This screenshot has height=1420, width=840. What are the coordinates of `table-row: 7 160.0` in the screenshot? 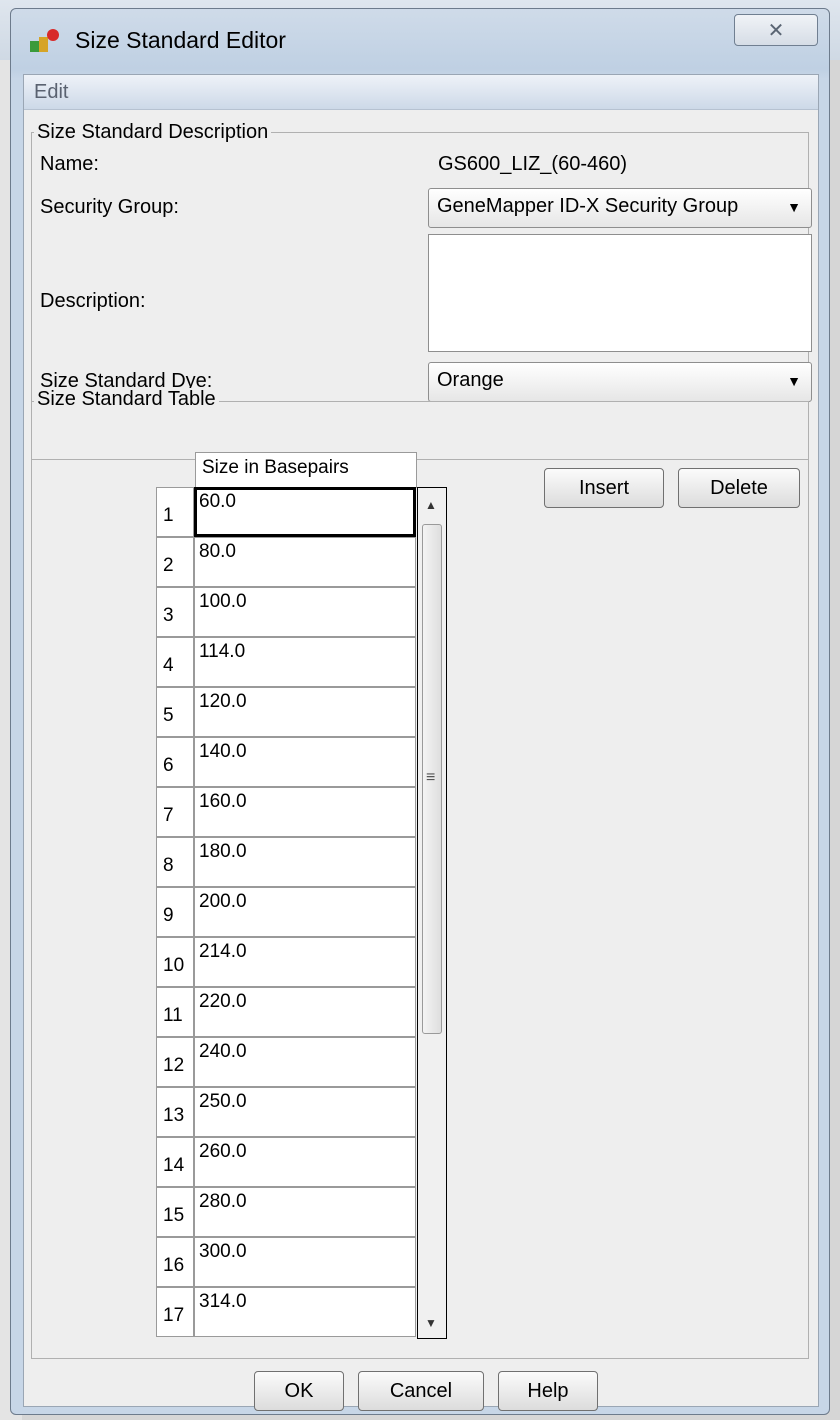 It's located at (286, 812).